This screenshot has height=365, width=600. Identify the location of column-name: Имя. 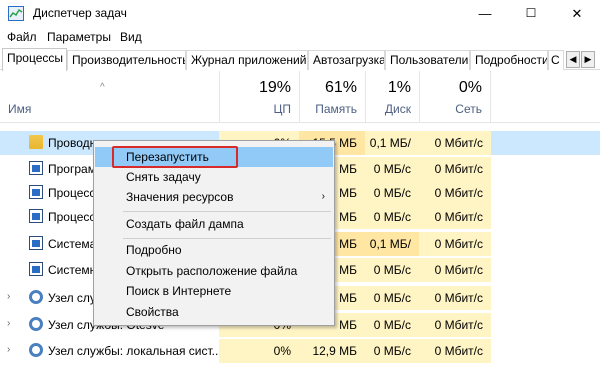
(19, 109).